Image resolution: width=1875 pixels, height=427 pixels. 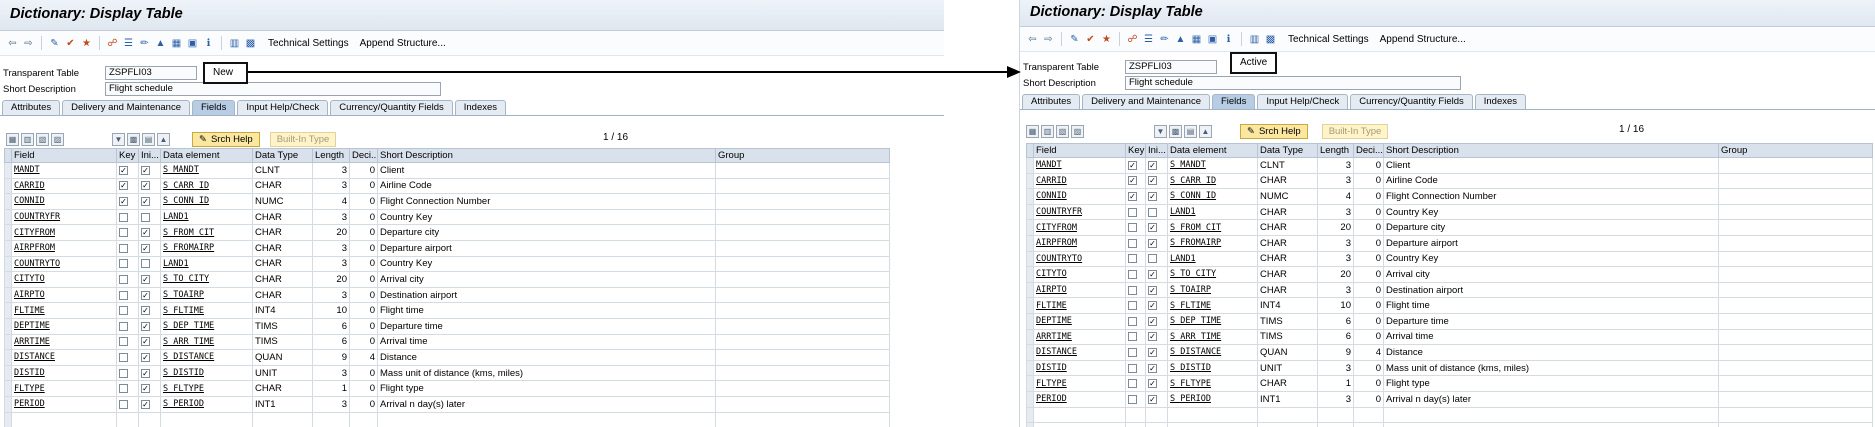 I want to click on filter-icon: ▼, so click(x=118, y=139).